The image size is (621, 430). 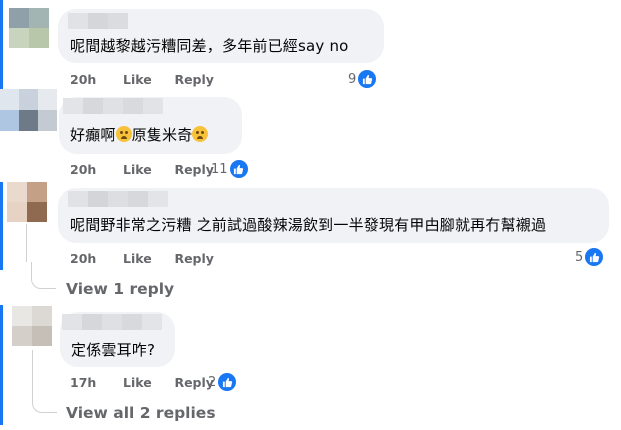 I want to click on reaction-count: 11, so click(x=229, y=169).